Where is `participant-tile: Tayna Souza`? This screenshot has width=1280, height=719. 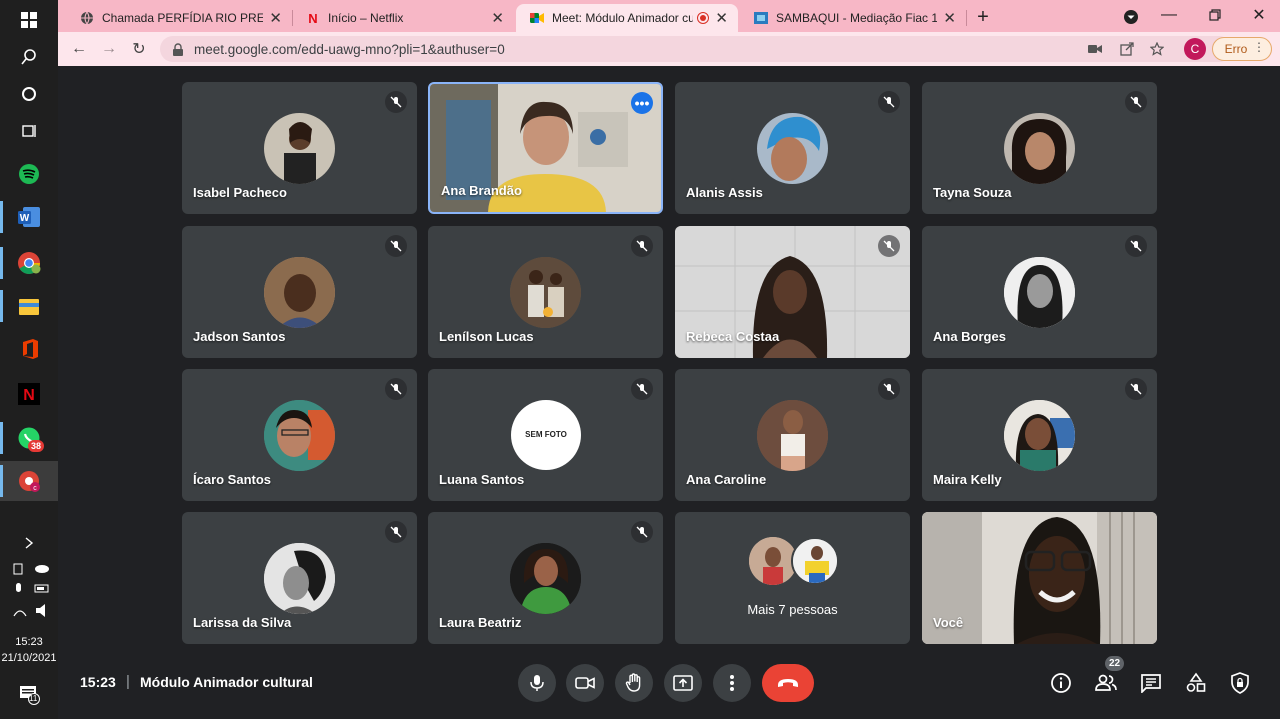
participant-tile: Tayna Souza is located at coordinates (1039, 148).